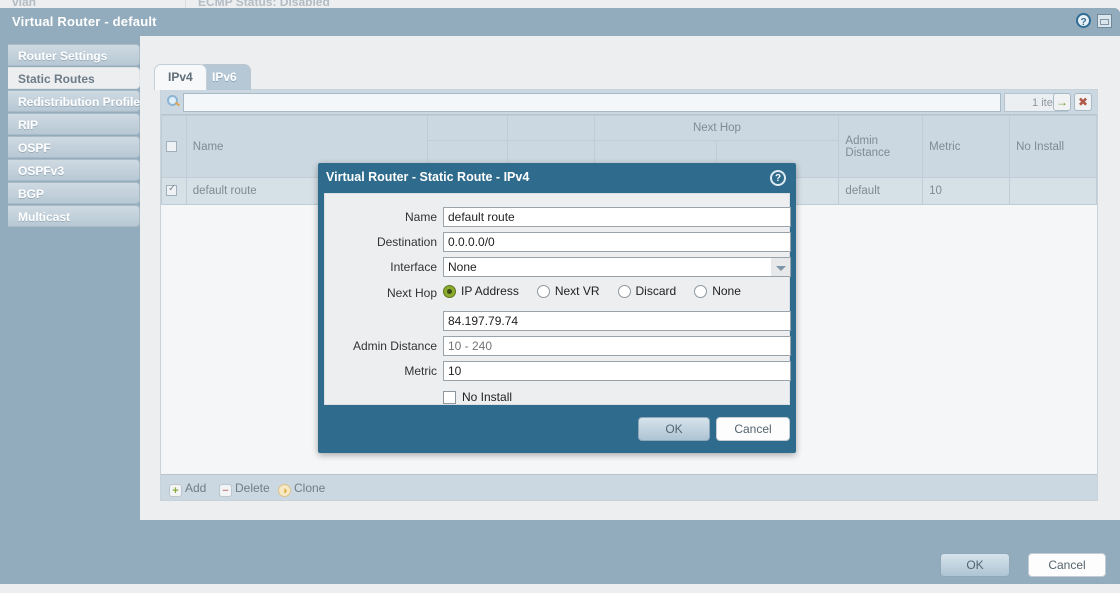  I want to click on dialog-body: Name Destination Interface None Next Hop, so click(557, 299).